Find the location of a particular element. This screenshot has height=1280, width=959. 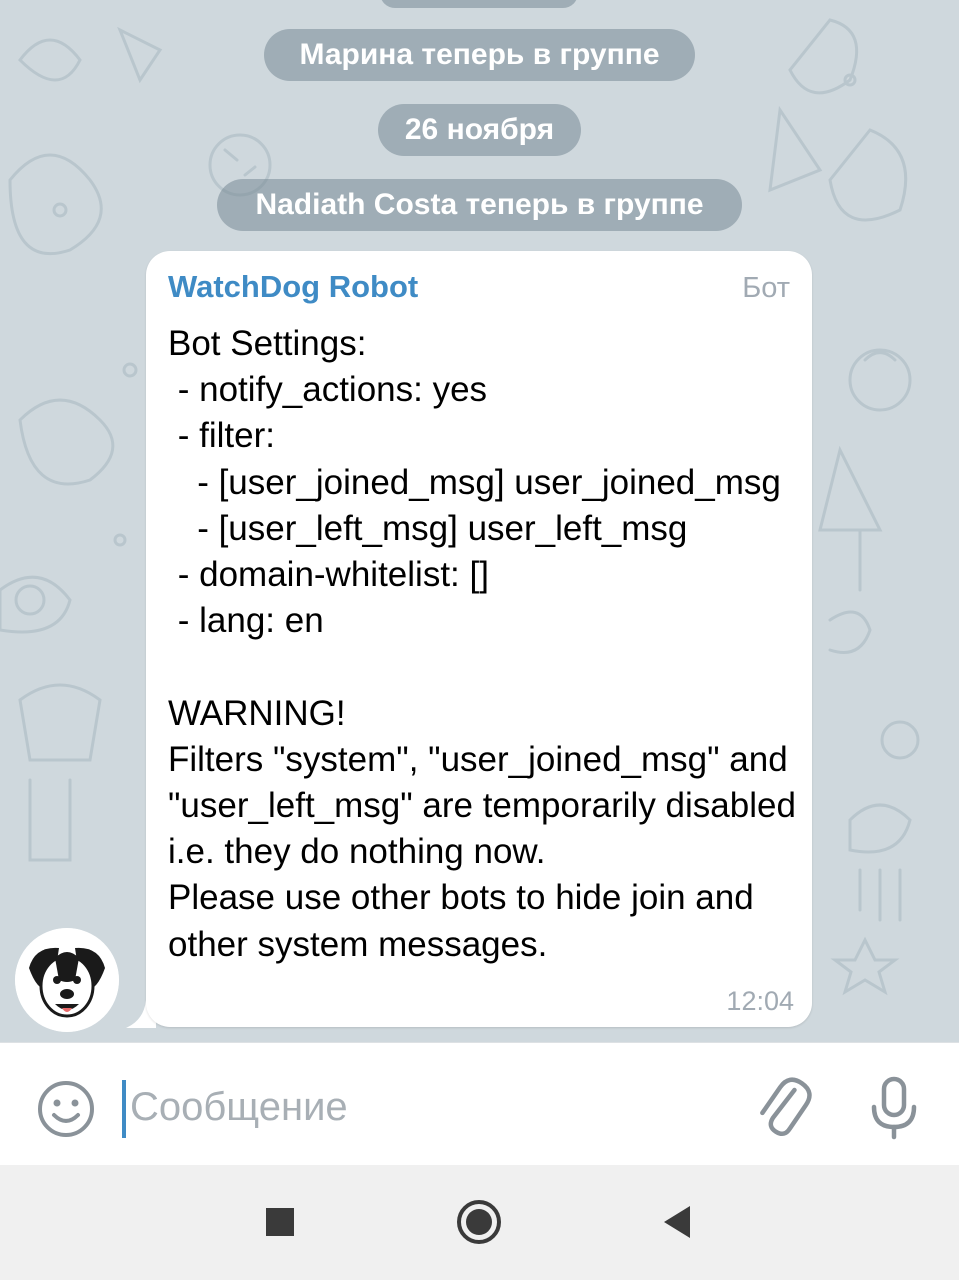

recents-square-icon is located at coordinates (280, 1222).